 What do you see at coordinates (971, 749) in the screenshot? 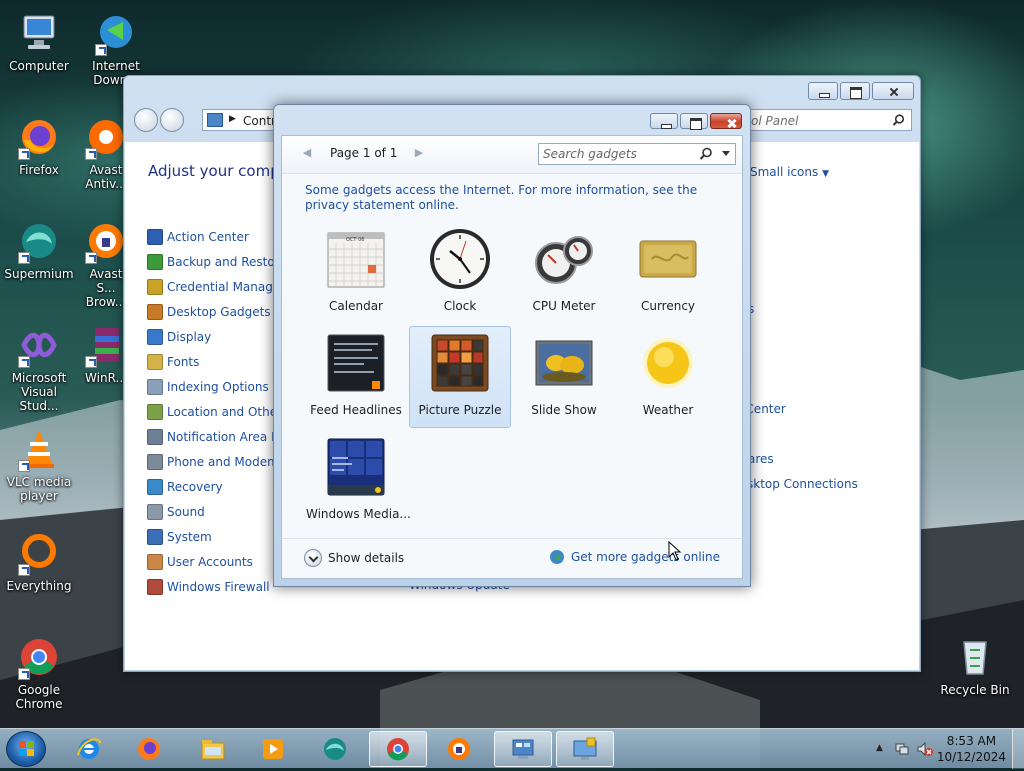
I see `taskbar-clock: 8:53 AM 10/12/2024` at bounding box center [971, 749].